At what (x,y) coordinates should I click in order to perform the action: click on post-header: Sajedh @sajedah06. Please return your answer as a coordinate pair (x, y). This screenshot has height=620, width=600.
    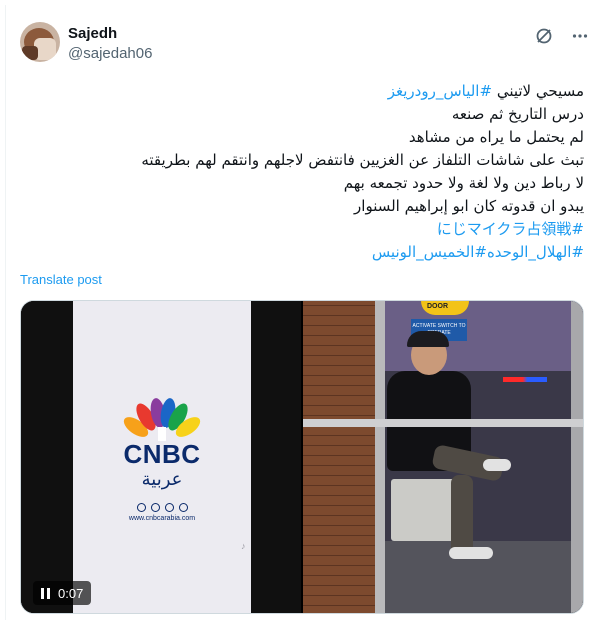
    Looking at the image, I should click on (305, 44).